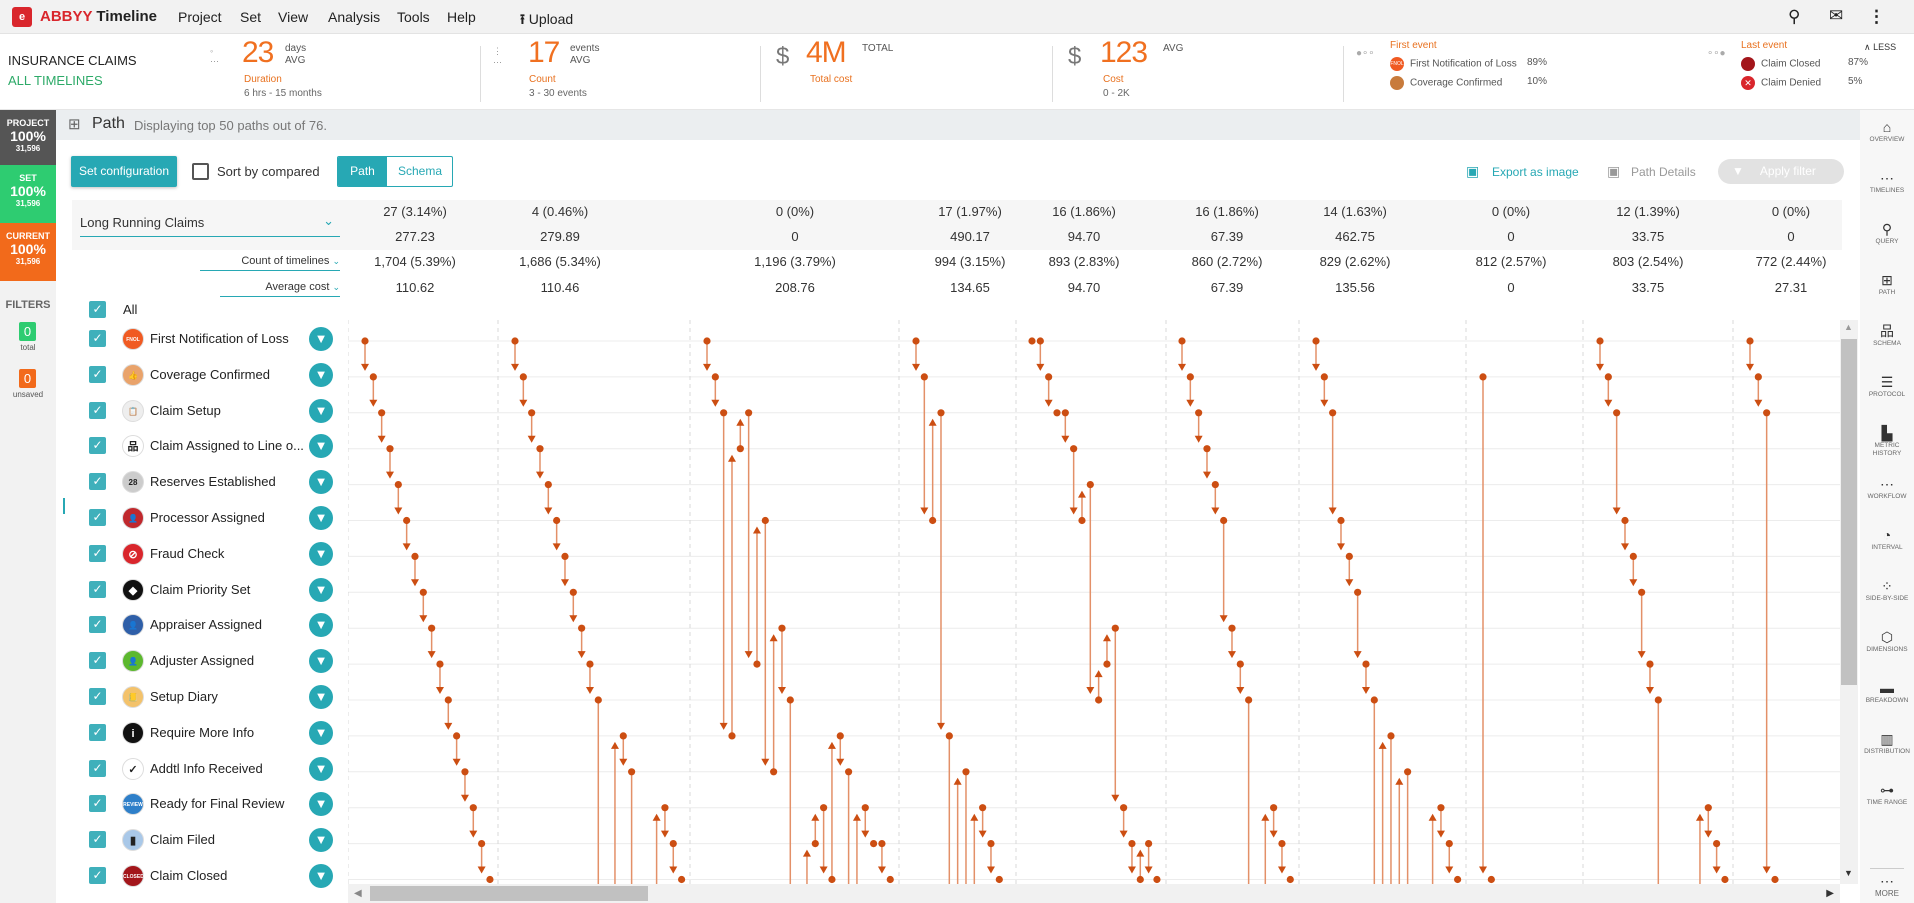 The height and width of the screenshot is (903, 1914). Describe the element at coordinates (1887, 131) in the screenshot. I see `sidebar-item-overview: ⌂ OVERVIEW` at that location.